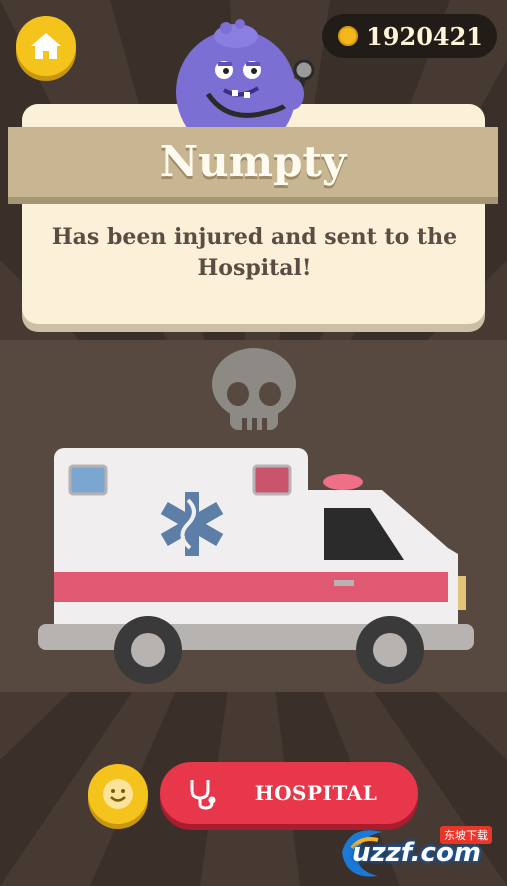  I want to click on home-icon, so click(46, 46).